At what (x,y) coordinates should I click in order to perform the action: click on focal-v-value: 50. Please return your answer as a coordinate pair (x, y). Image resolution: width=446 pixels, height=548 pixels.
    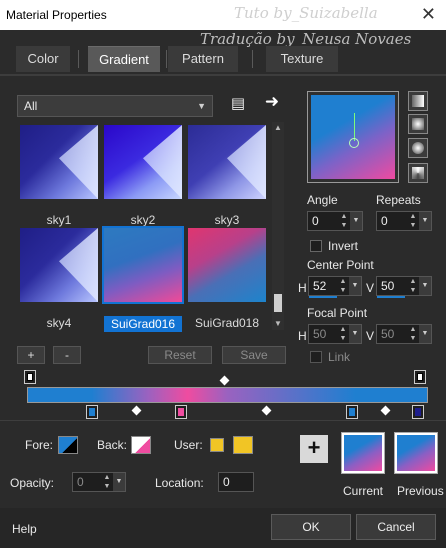
    Looking at the image, I should click on (388, 334).